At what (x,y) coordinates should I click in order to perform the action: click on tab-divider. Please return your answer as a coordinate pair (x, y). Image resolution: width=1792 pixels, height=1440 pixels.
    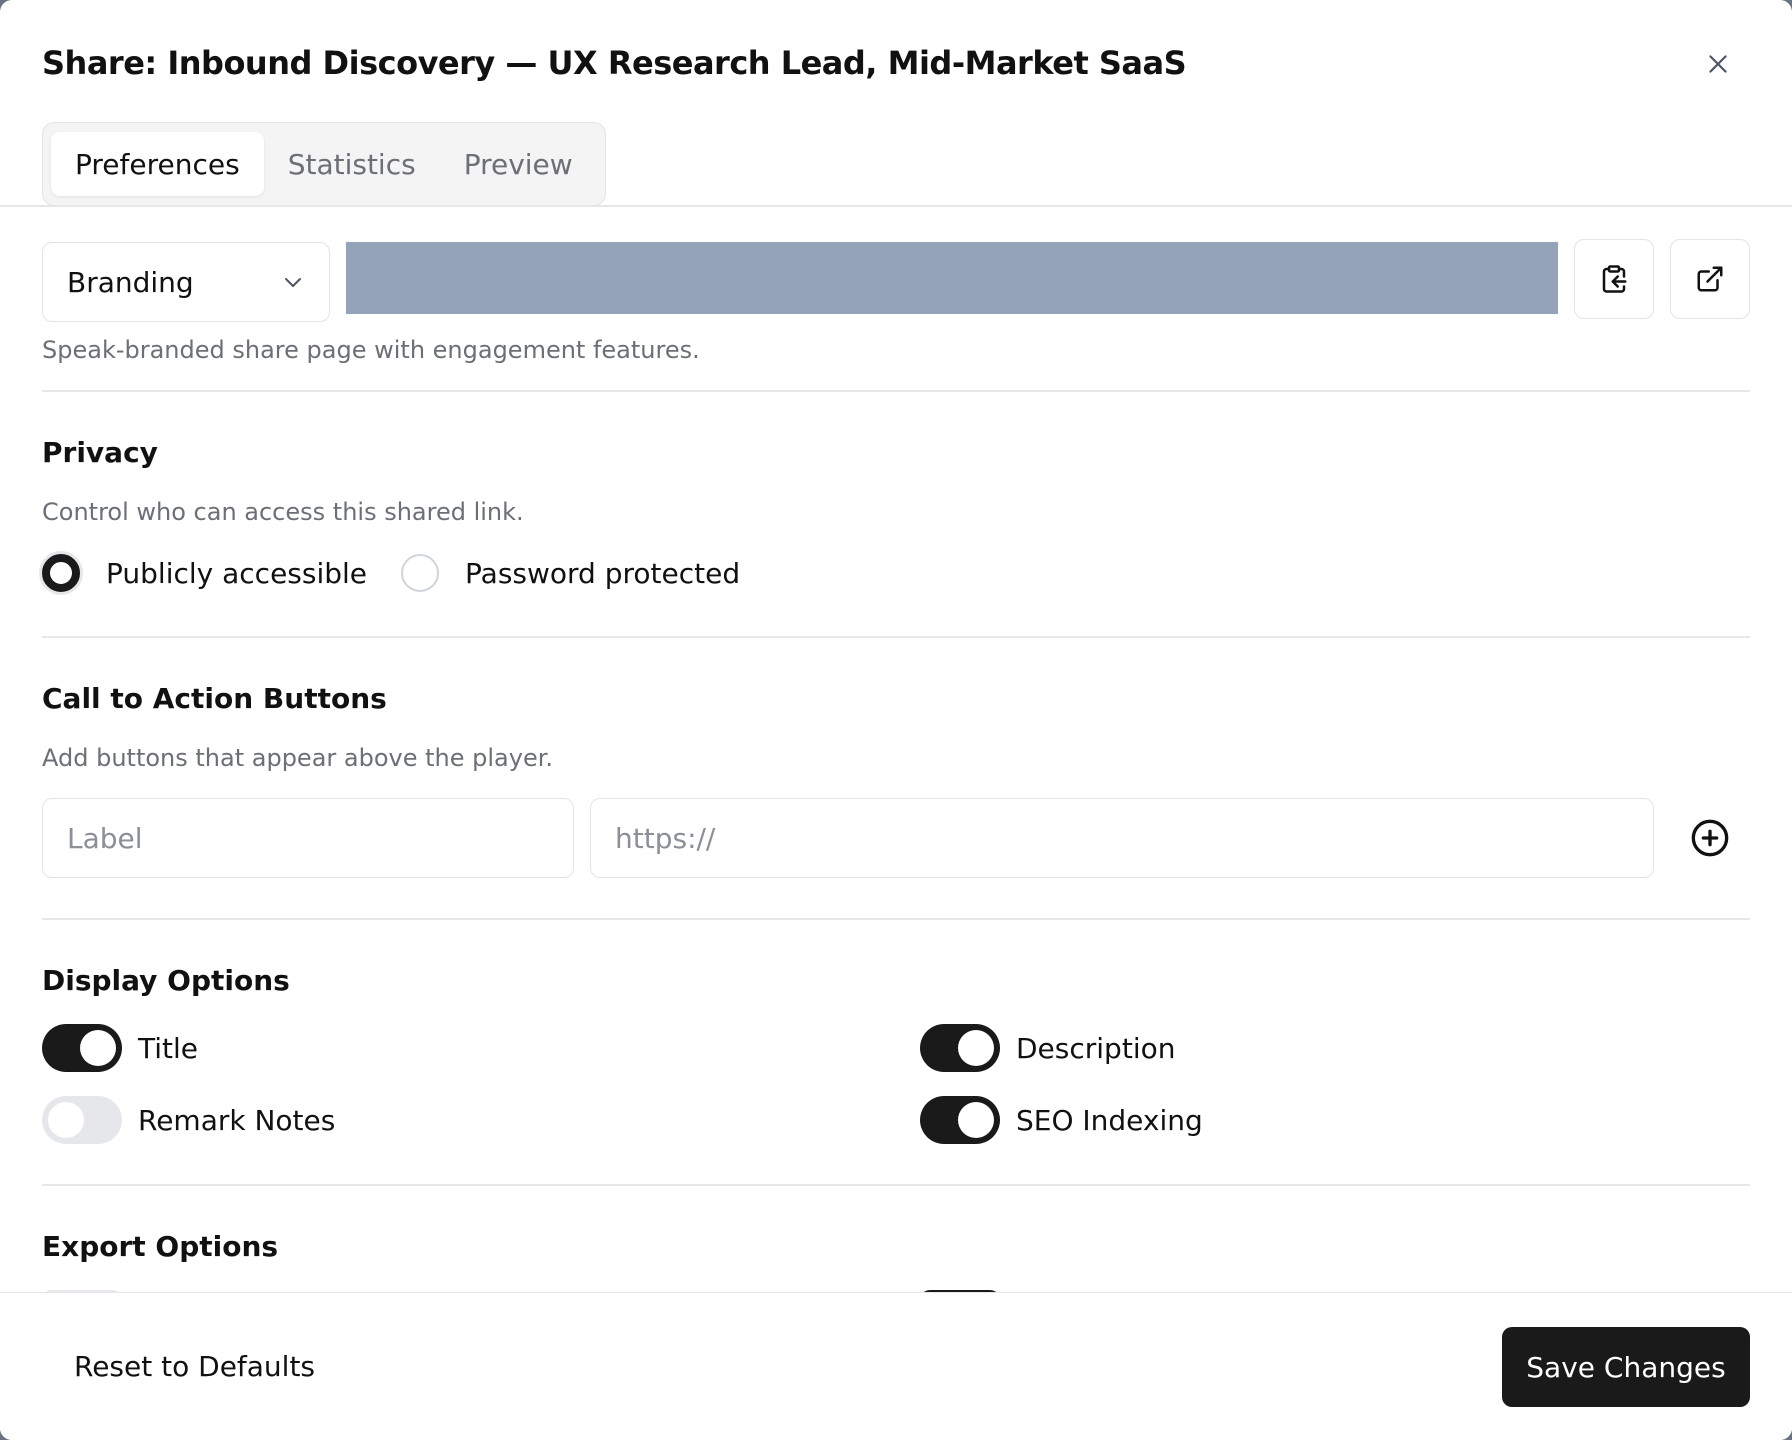
    Looking at the image, I should click on (896, 206).